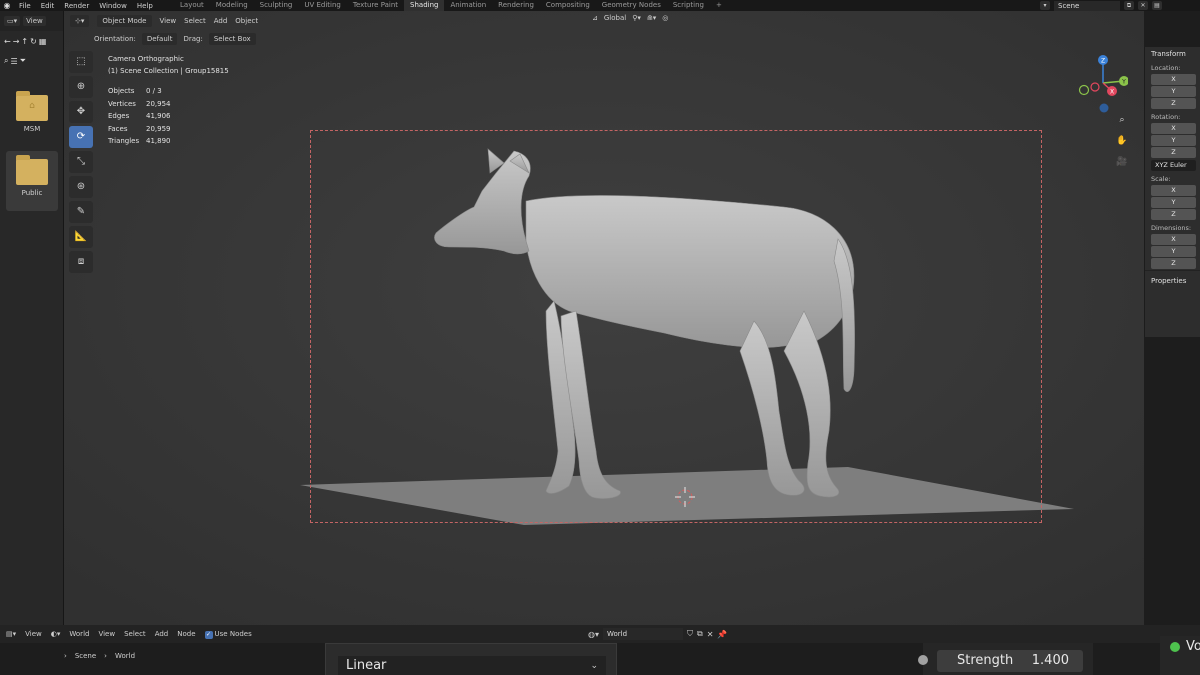 This screenshot has height=675, width=1200. Describe the element at coordinates (124, 20) in the screenshot. I see `object-mode-dropdown: Object Mode` at that location.